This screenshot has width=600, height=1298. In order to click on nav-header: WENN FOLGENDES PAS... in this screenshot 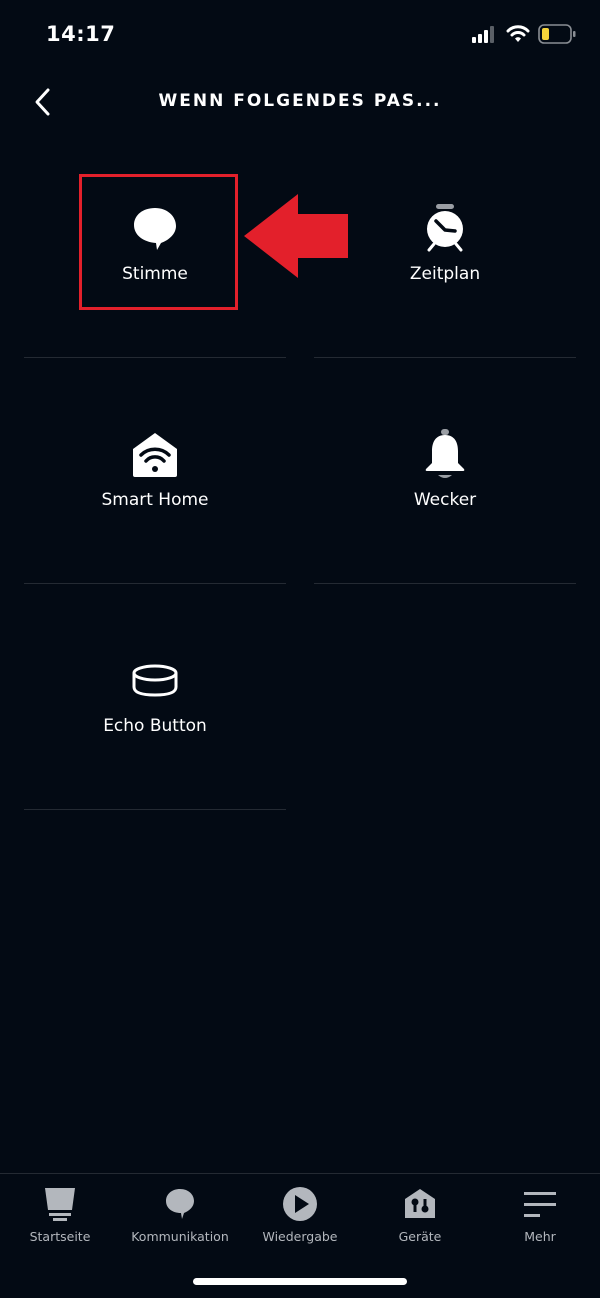, I will do `click(300, 103)`.